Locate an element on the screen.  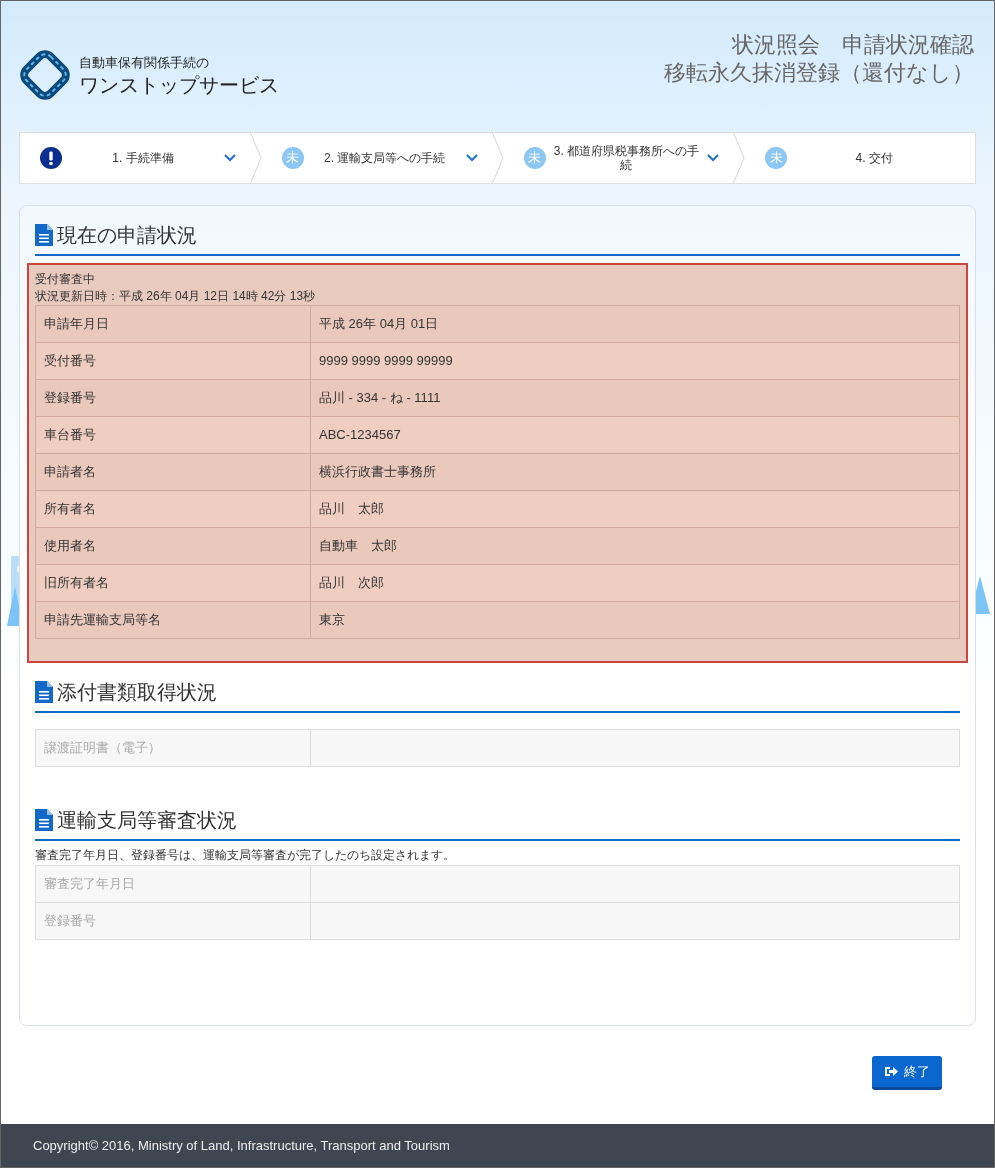
value-cell: ABC-1234567 is located at coordinates (635, 434).